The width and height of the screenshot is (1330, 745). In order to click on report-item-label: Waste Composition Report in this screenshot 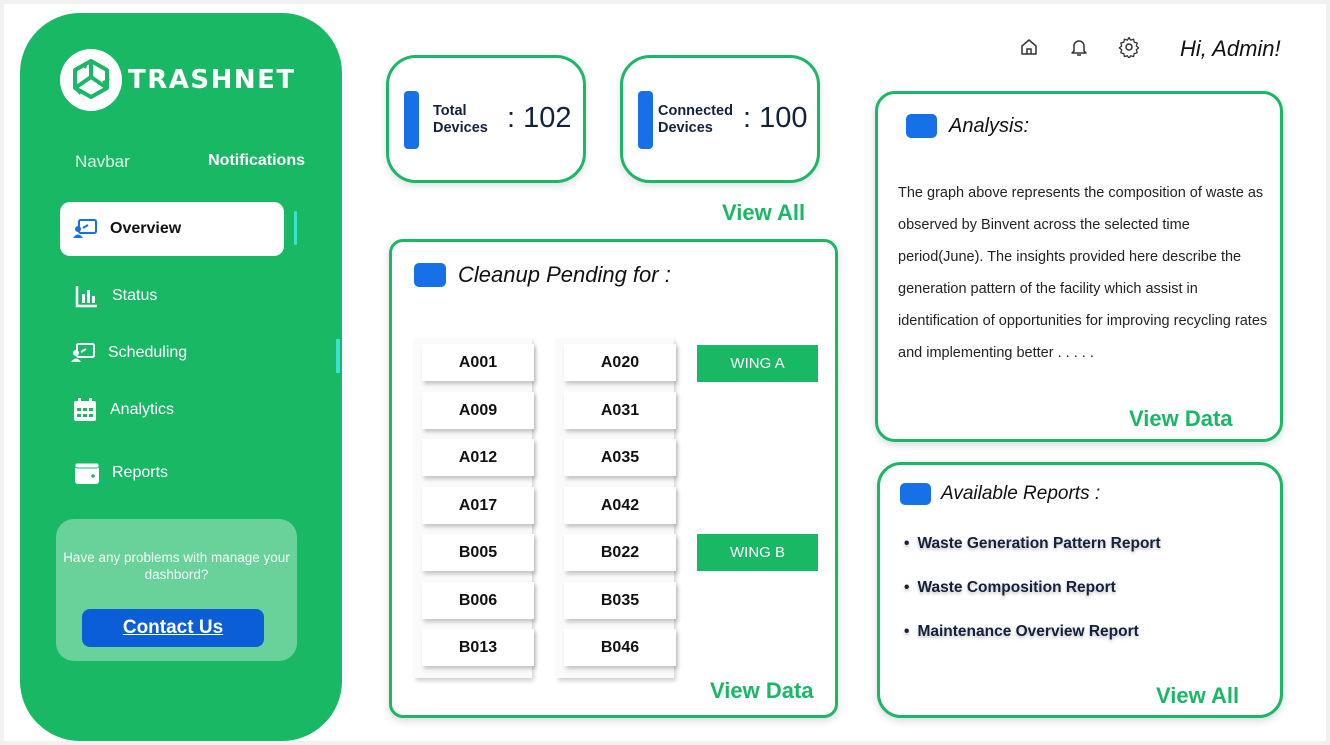, I will do `click(1016, 587)`.